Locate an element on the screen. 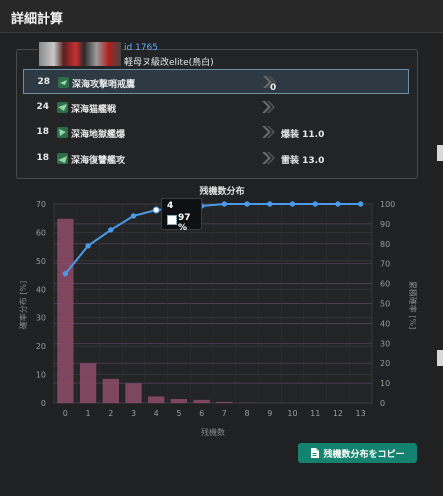 Image resolution: width=443 pixels, height=496 pixels. chart-title: 残機数分布 is located at coordinates (221, 191).